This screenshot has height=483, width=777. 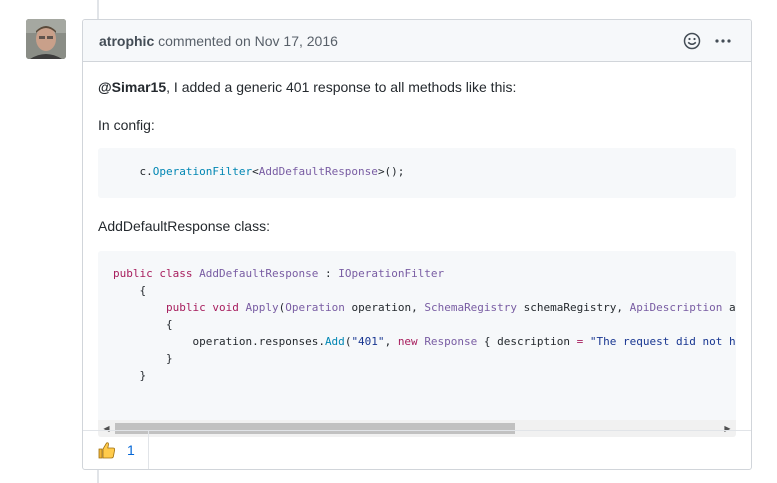 I want to click on class-label: AddDefaultResponse class:, so click(x=184, y=226).